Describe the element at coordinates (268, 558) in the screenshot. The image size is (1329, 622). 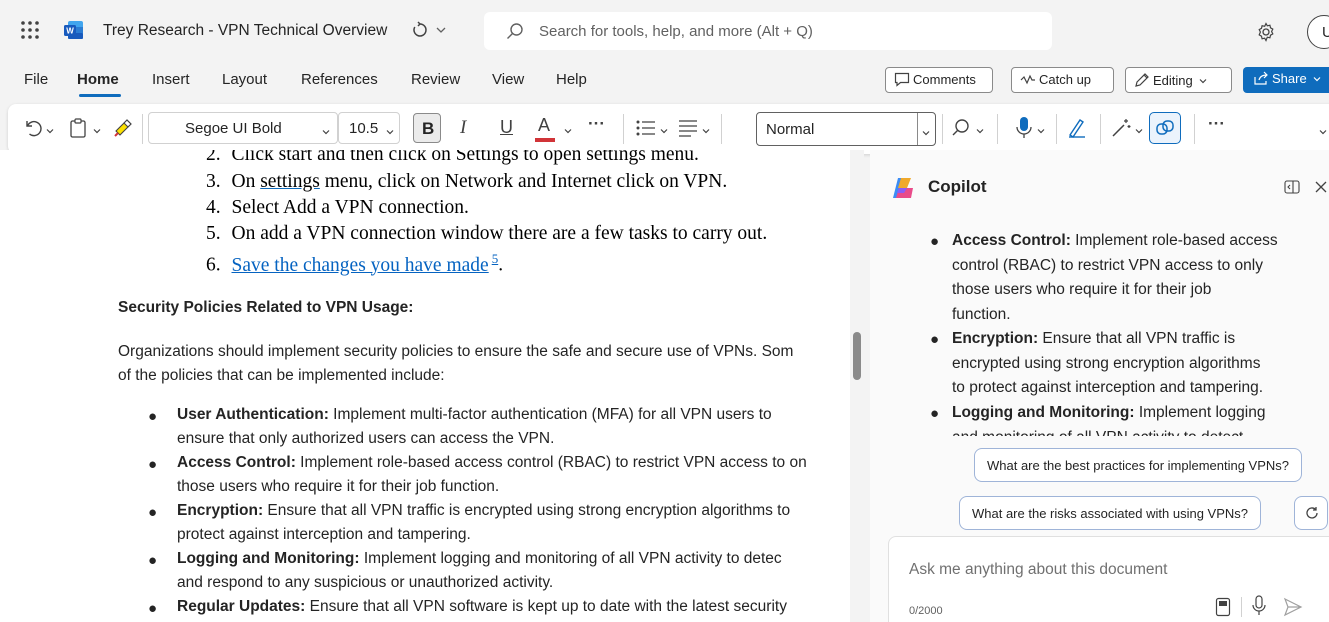
I see `bullet-term: Logging and Monitoring:` at that location.